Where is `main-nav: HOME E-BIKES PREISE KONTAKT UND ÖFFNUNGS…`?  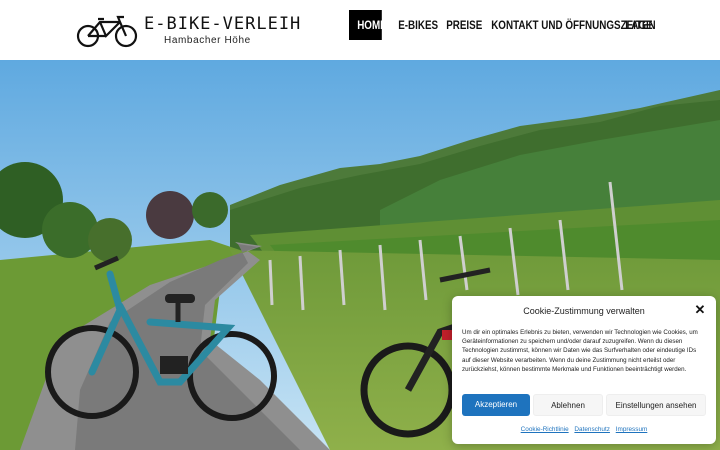
main-nav: HOME E-BIKES PREISE KONTAKT UND ÖFFNUNGS… is located at coordinates (503, 25).